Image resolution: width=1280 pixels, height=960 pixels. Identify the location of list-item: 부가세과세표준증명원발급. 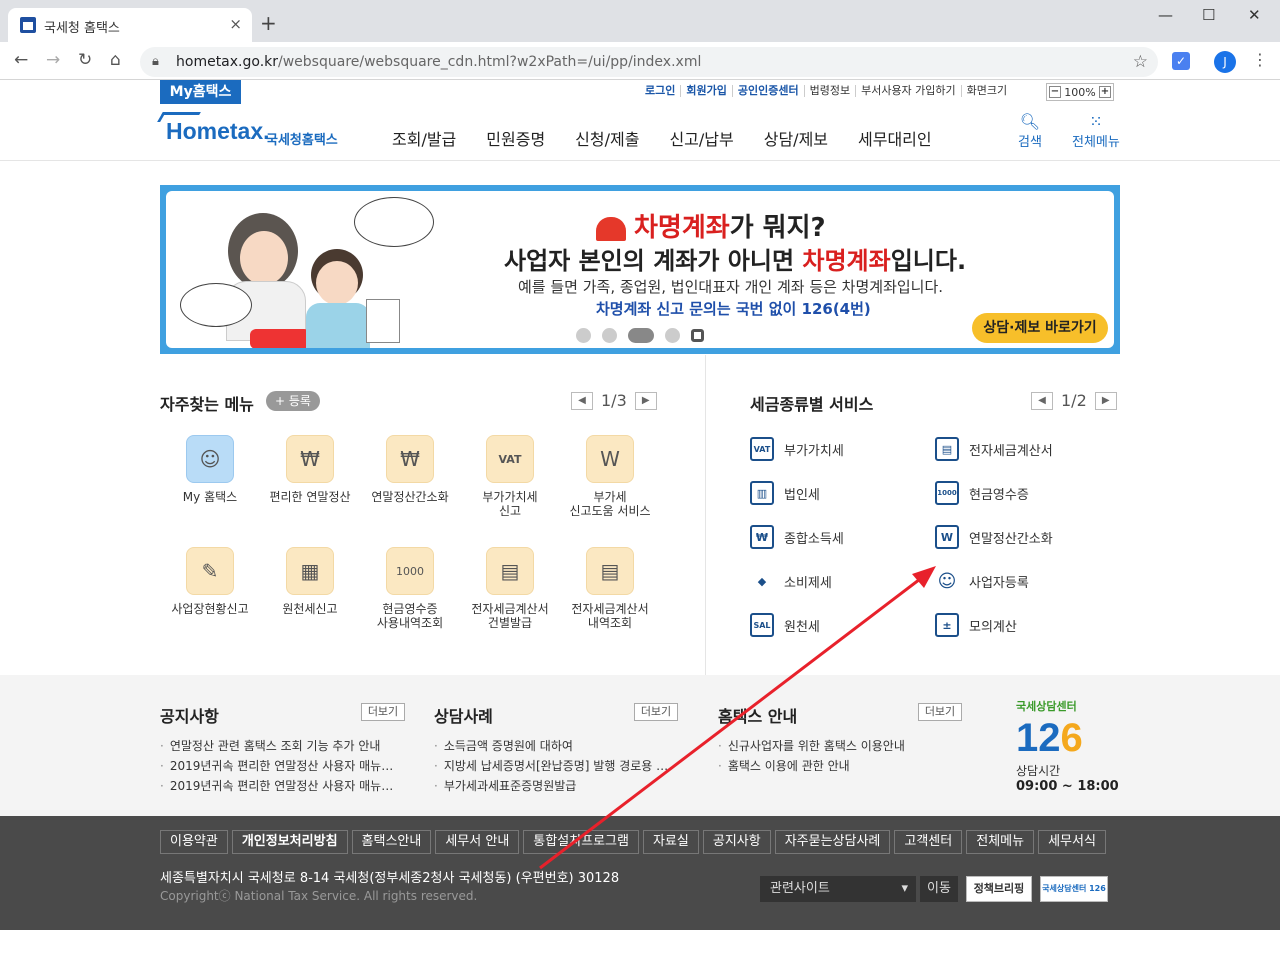
(551, 786).